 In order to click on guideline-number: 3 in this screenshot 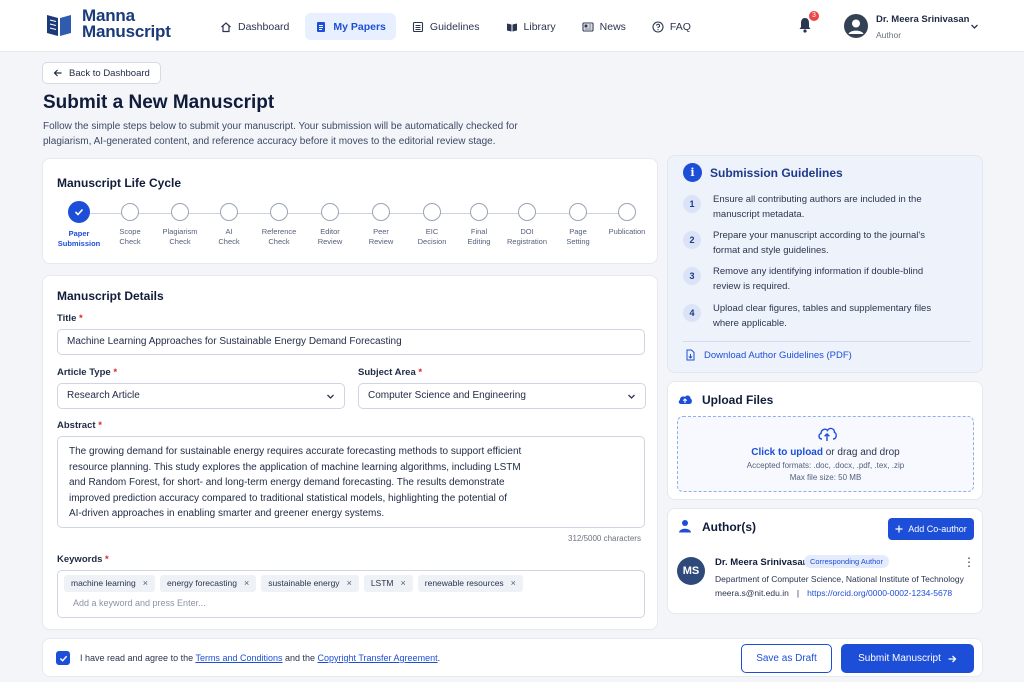, I will do `click(692, 276)`.